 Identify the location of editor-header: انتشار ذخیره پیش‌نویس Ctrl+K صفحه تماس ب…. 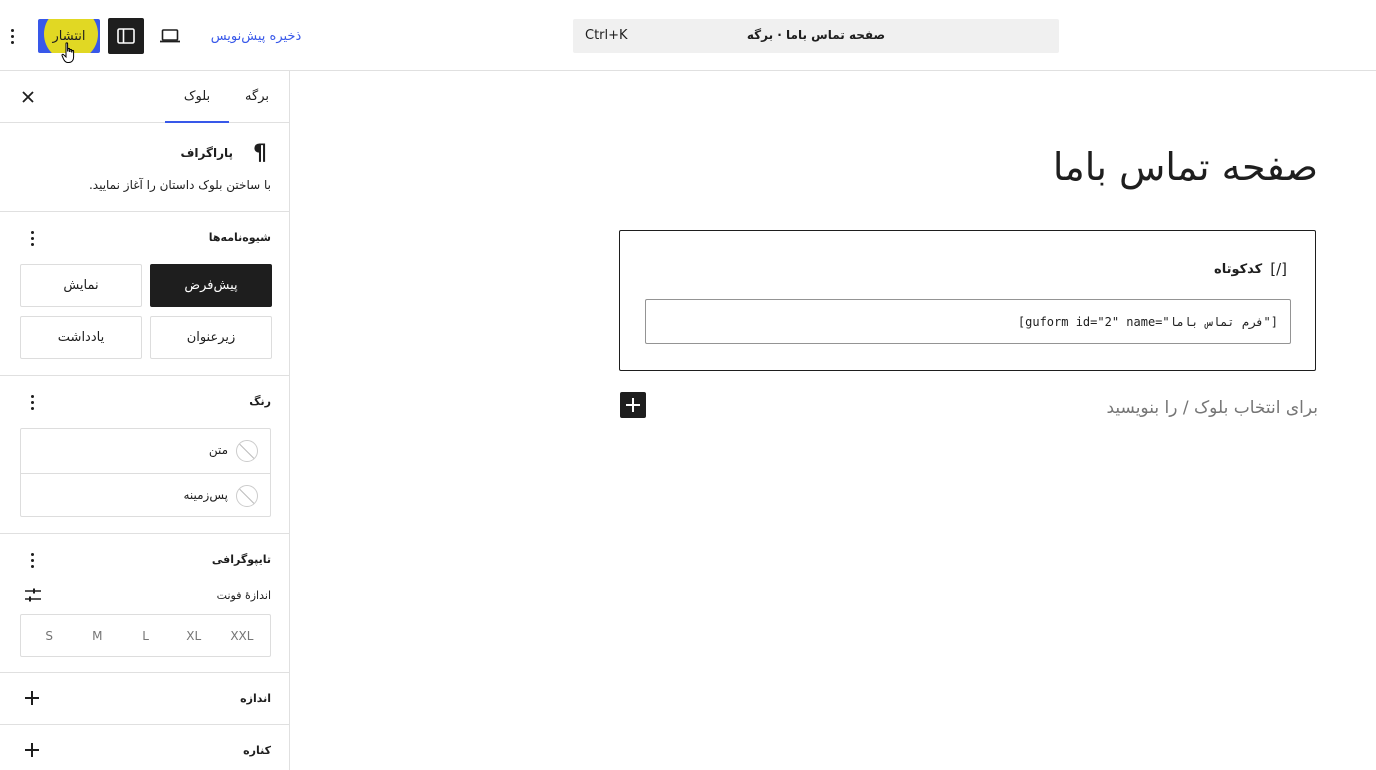
(688, 35).